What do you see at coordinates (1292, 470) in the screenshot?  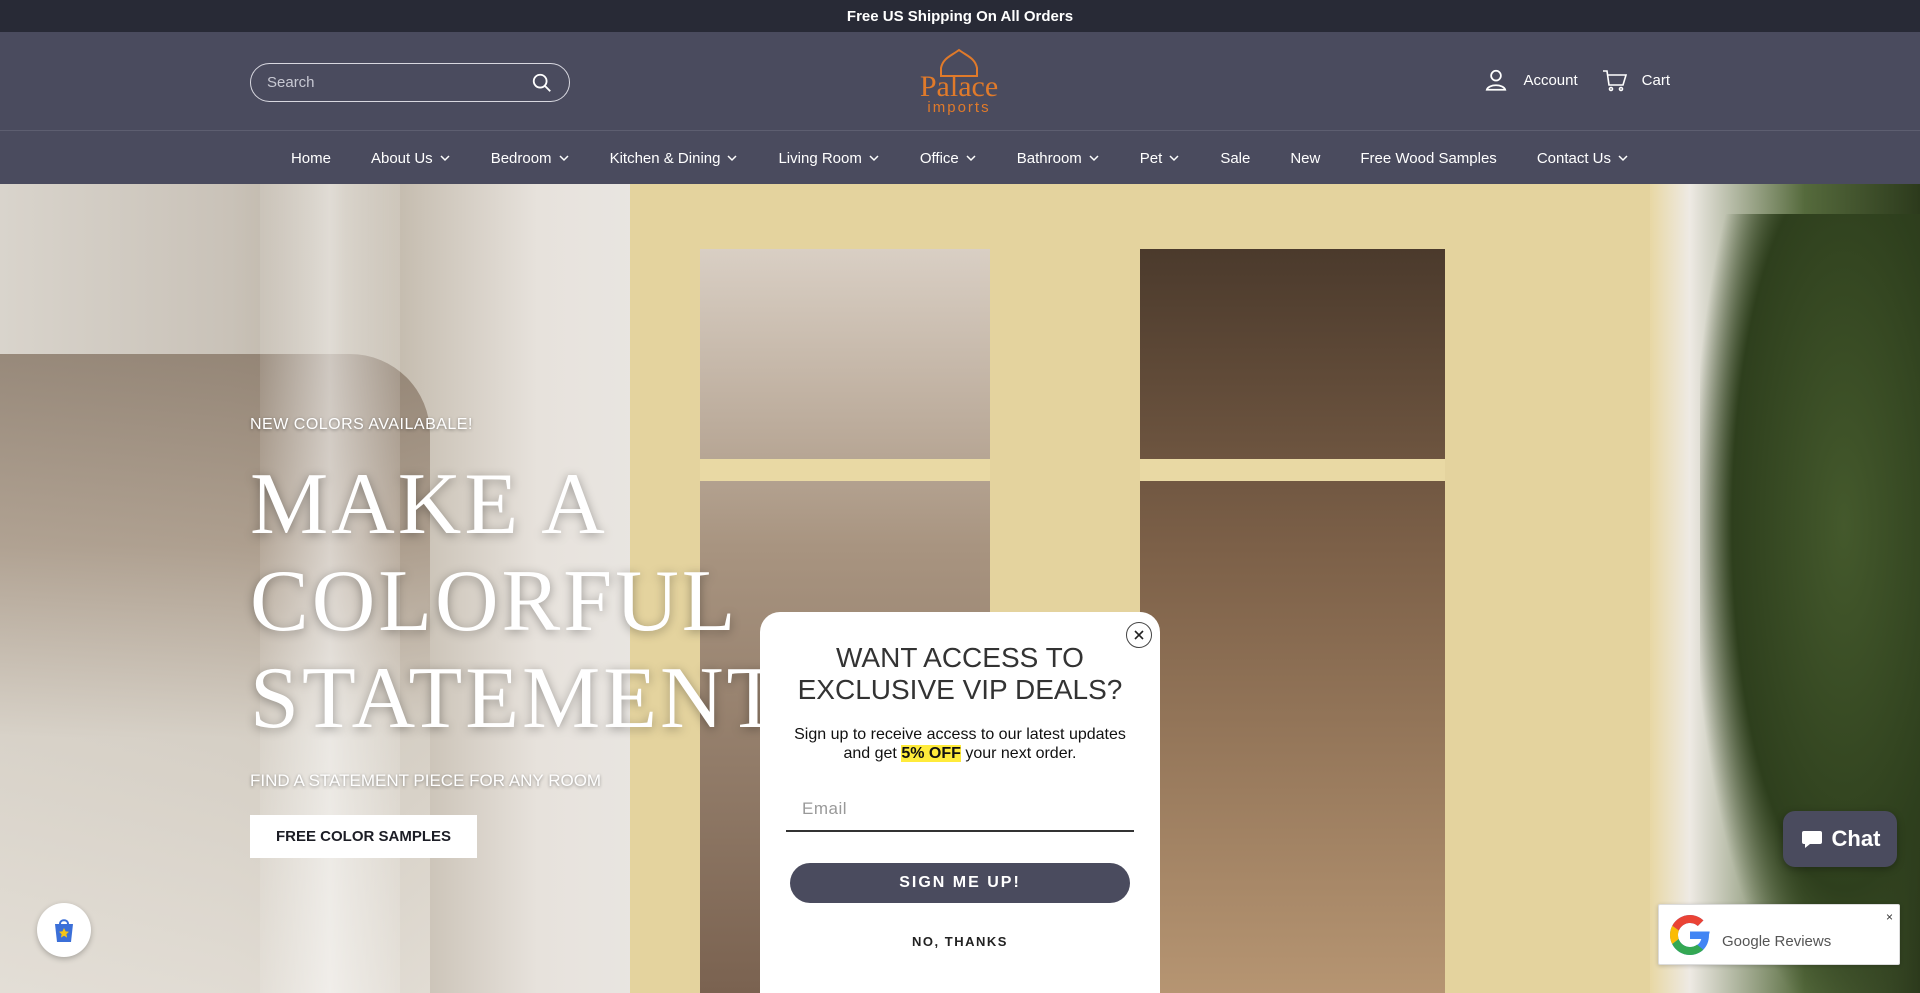 I see `hero-shelf` at bounding box center [1292, 470].